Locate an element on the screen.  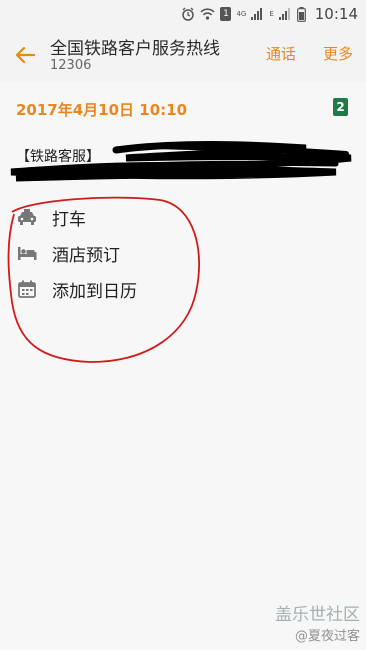
watermark-user: @夏夜过客 is located at coordinates (327, 636).